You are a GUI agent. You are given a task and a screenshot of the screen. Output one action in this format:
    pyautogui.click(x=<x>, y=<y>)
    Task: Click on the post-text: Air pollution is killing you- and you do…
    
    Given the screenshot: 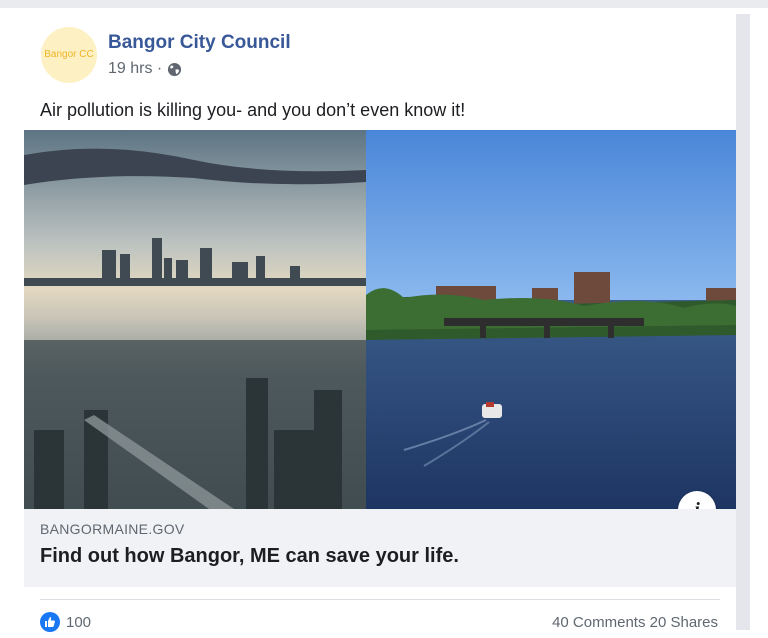 What is the action you would take?
    pyautogui.click(x=253, y=110)
    